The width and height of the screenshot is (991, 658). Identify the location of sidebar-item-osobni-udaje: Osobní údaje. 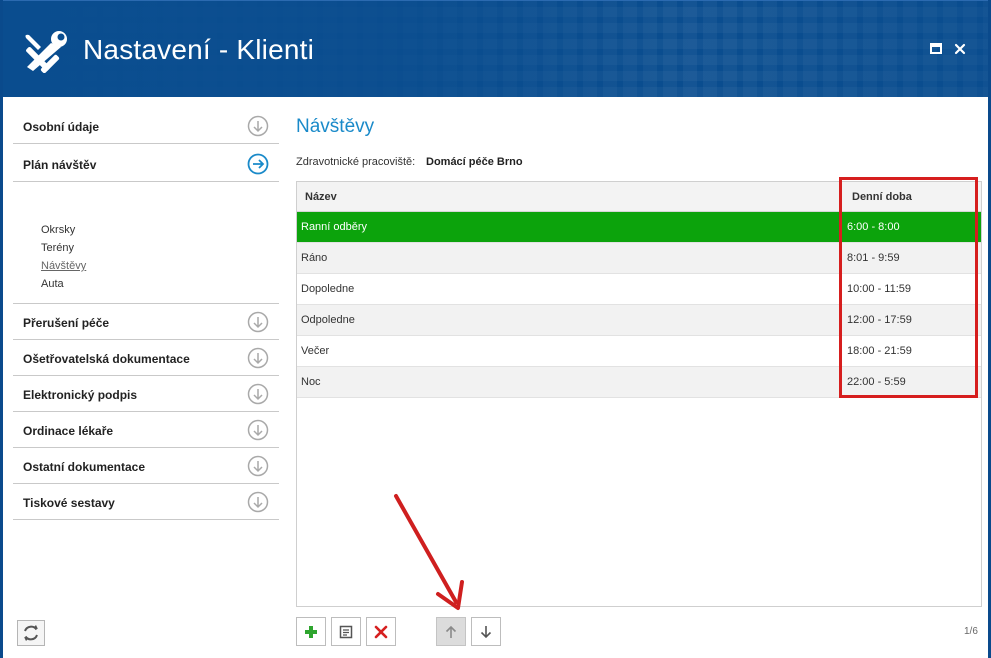
(146, 126).